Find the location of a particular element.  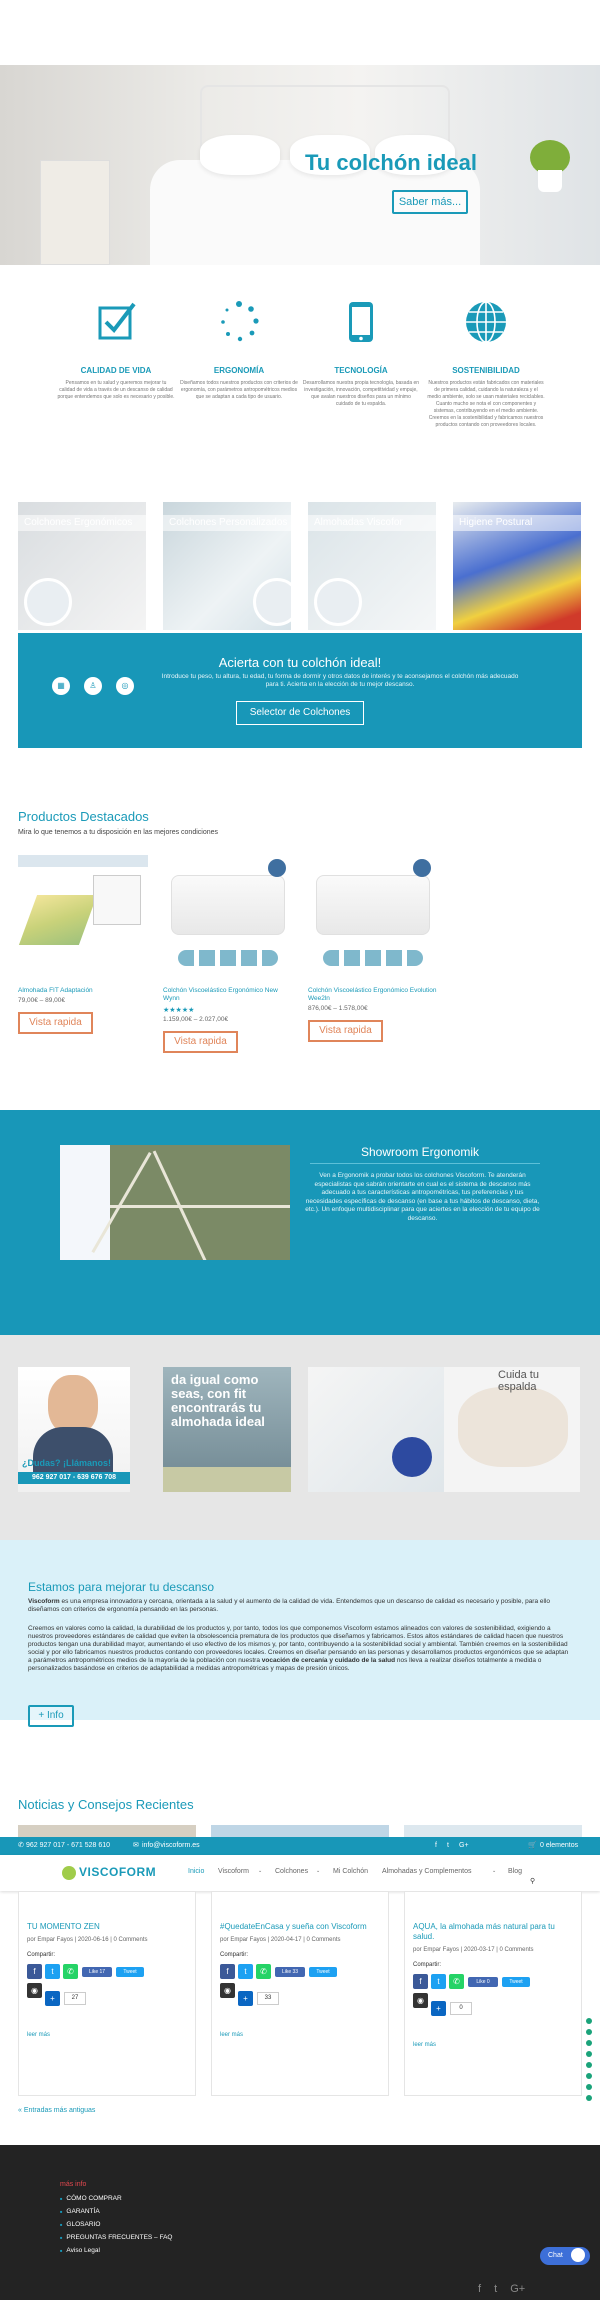

category-label: Colchones Personalizados is located at coordinates (227, 523).